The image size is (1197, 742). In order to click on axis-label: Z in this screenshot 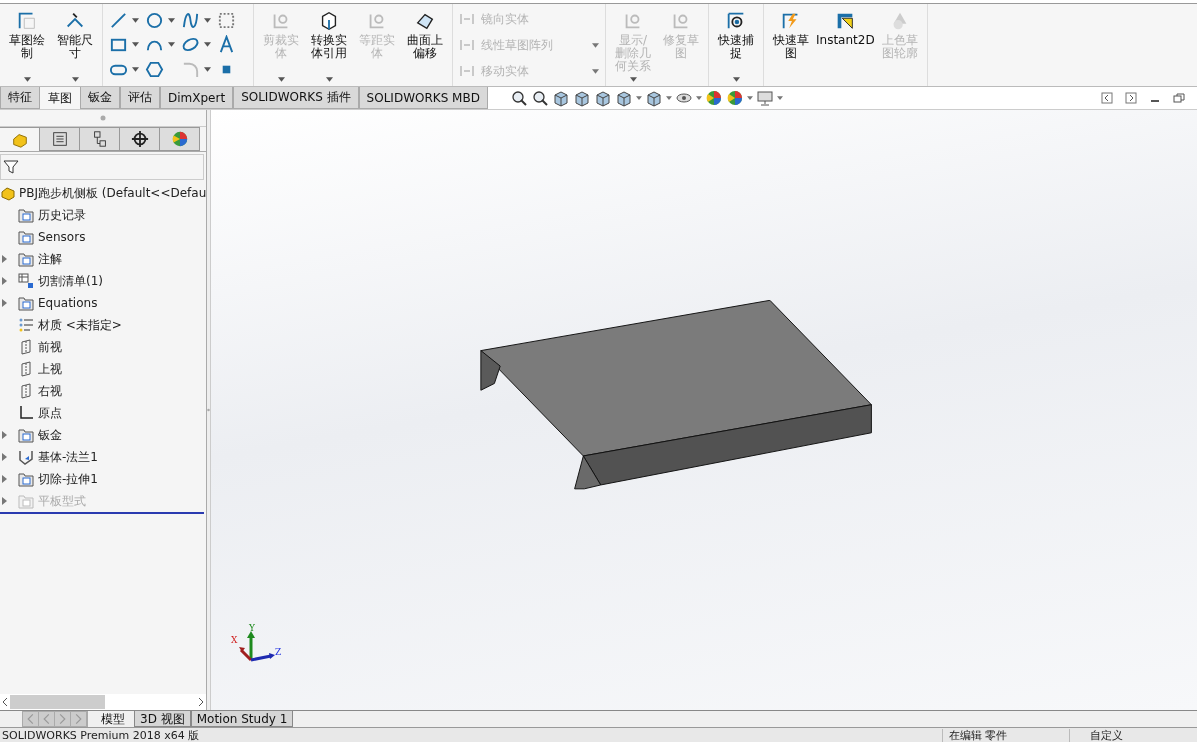, I will do `click(278, 652)`.